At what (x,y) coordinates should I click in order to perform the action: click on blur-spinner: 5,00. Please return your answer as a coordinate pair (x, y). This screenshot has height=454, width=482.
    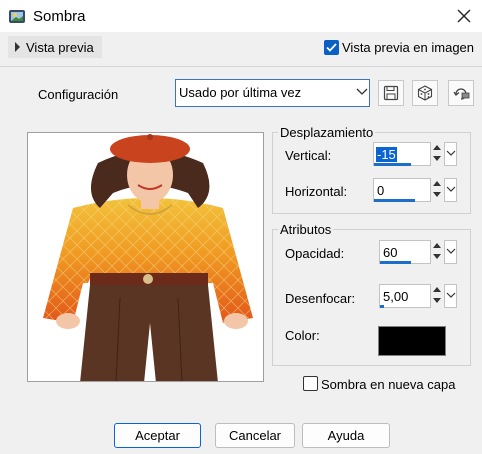
    Looking at the image, I should click on (421, 296).